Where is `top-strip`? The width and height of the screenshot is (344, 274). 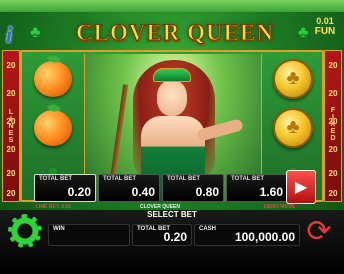
top-strip is located at coordinates (172, 6).